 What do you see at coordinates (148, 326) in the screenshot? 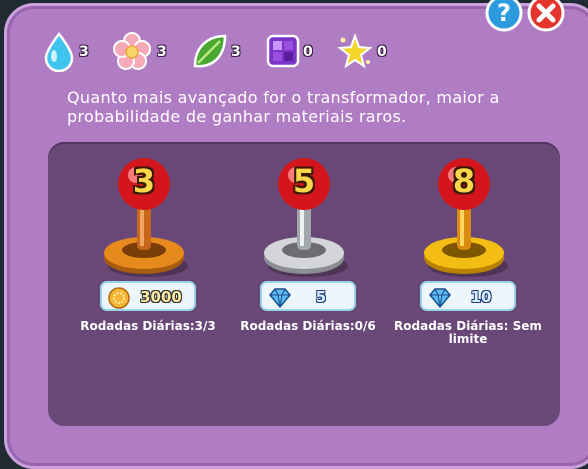
I see `daily-rounds: Rodadas Diárias:3/3` at bounding box center [148, 326].